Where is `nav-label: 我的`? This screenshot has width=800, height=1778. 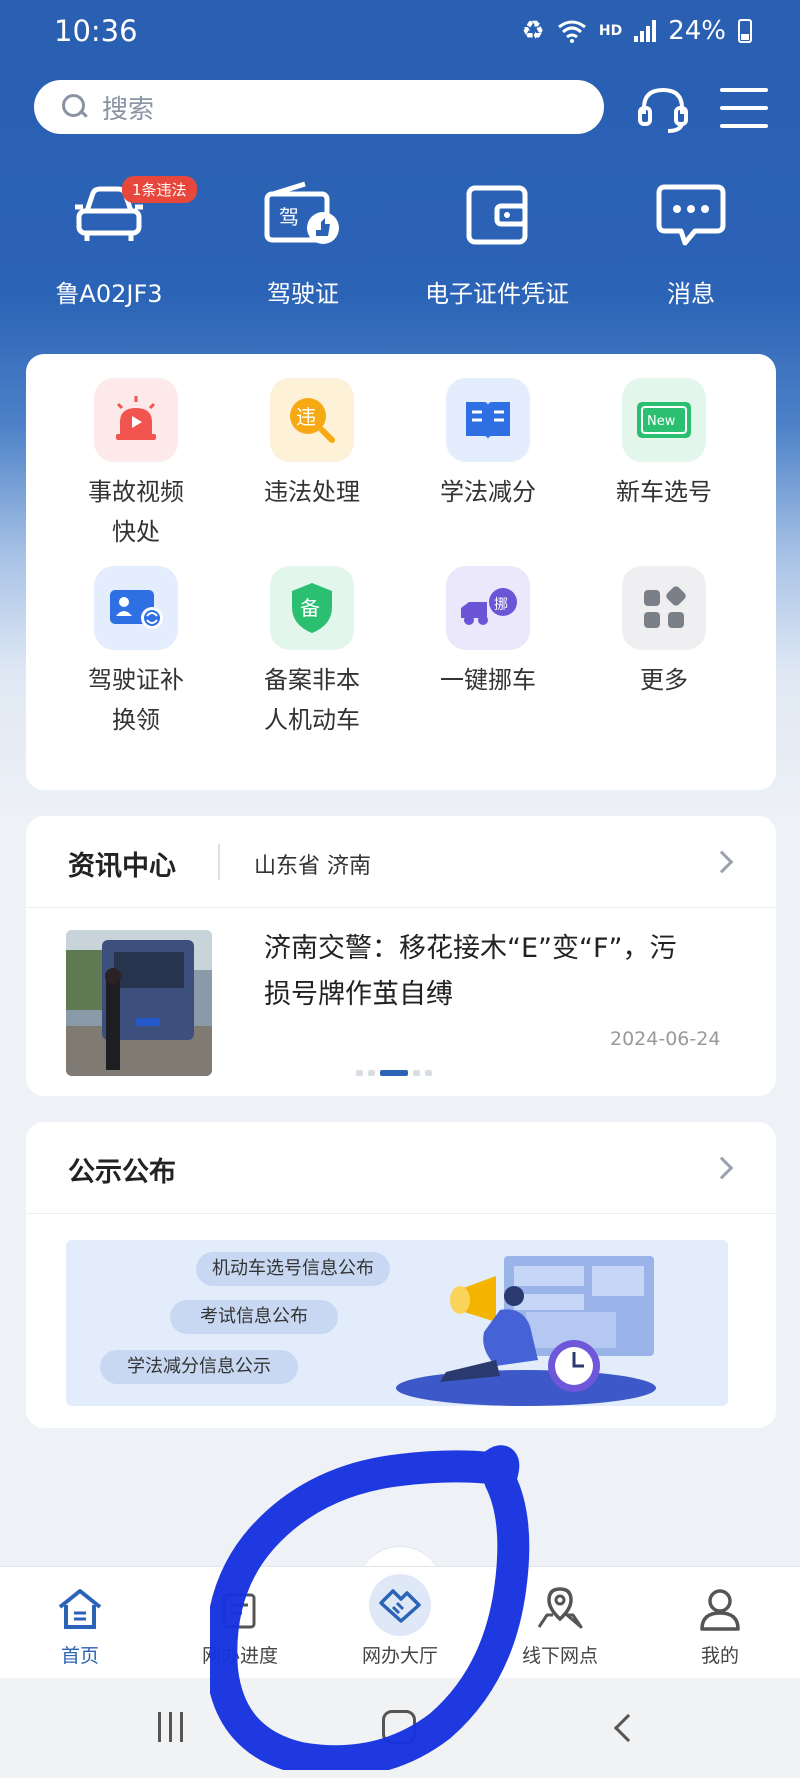 nav-label: 我的 is located at coordinates (719, 1656).